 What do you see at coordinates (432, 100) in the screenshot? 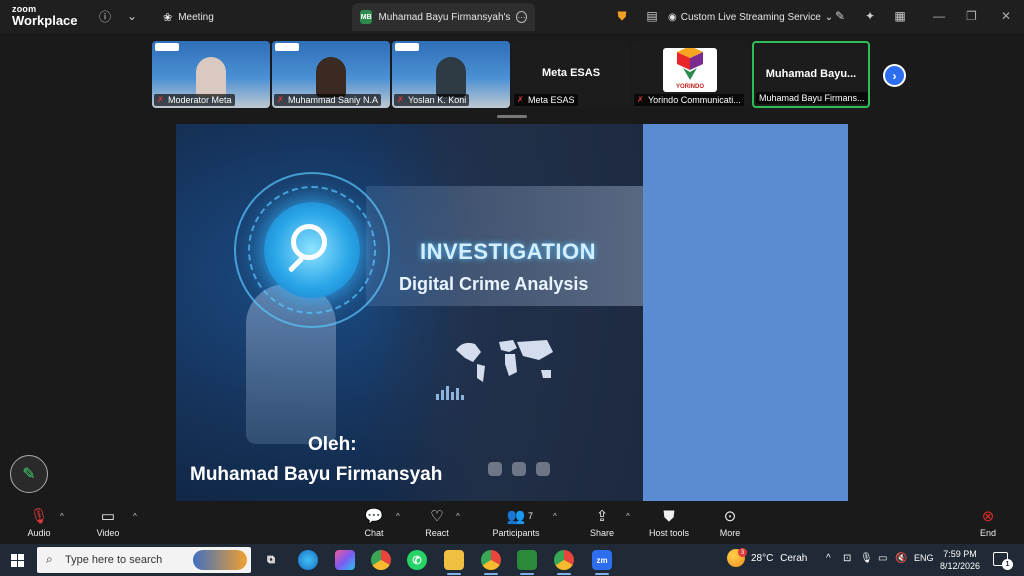
I see `participant-name: ✗ Yoslan K. Koni` at bounding box center [432, 100].